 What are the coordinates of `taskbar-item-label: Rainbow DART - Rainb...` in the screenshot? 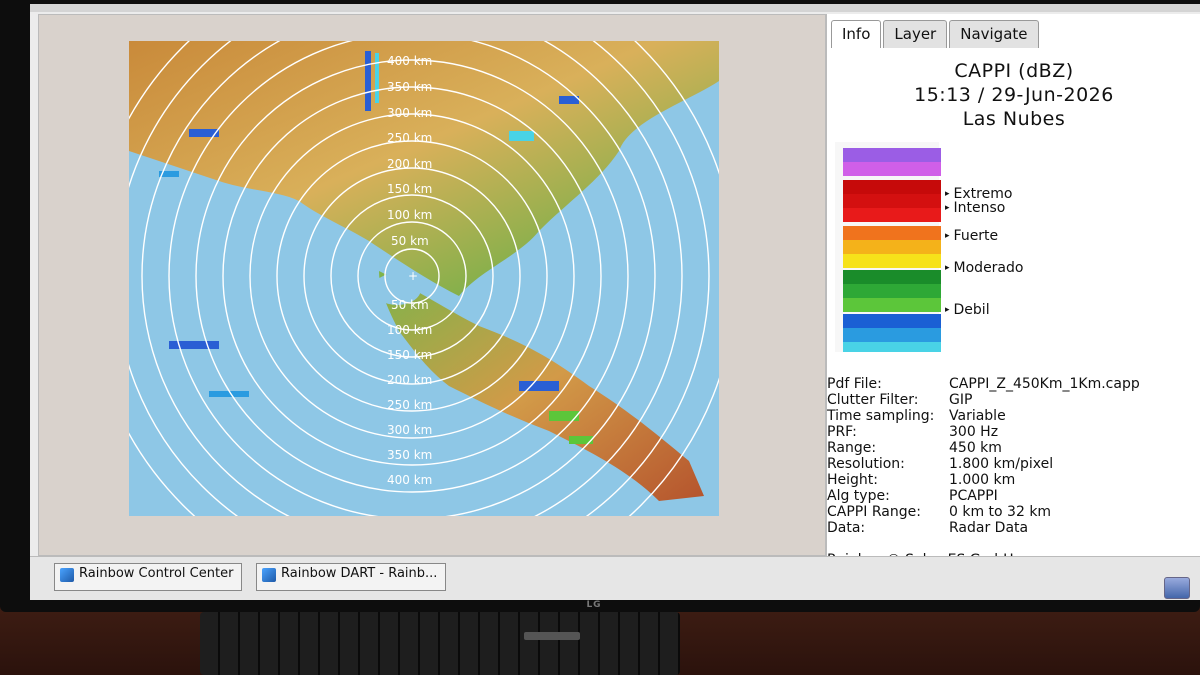 It's located at (359, 573).